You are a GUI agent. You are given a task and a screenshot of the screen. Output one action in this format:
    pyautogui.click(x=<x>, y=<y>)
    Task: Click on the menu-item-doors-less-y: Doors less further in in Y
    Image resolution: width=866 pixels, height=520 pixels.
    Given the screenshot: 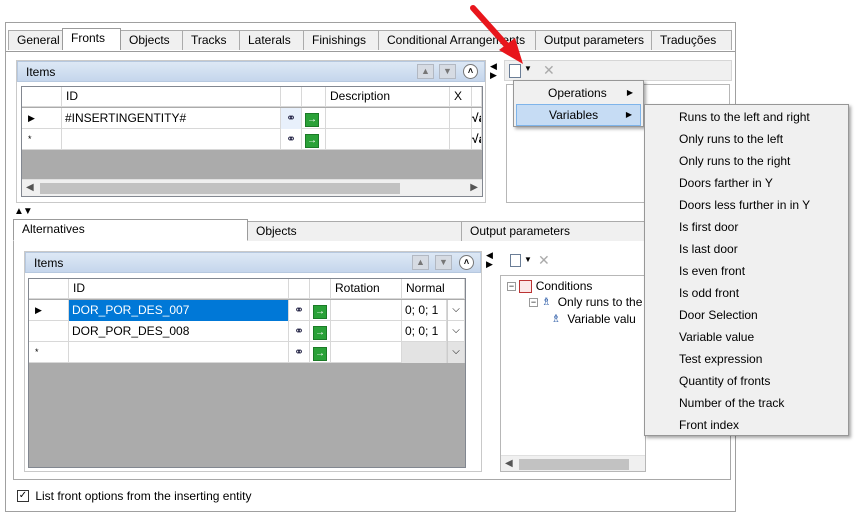 What is the action you would take?
    pyautogui.click(x=746, y=205)
    